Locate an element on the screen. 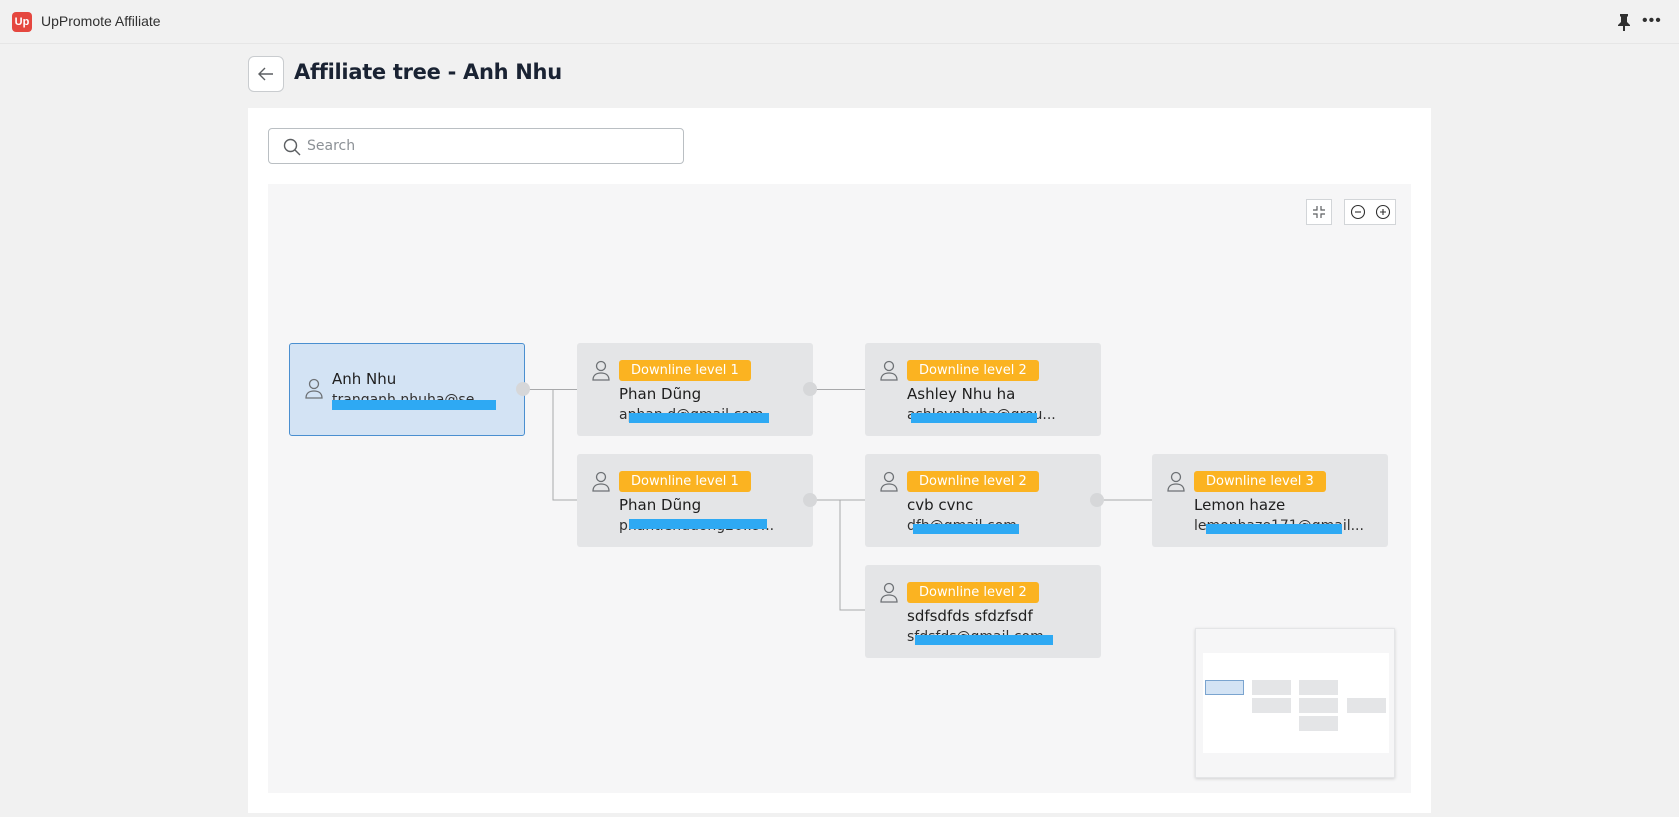  arrow-left-icon is located at coordinates (265, 74).